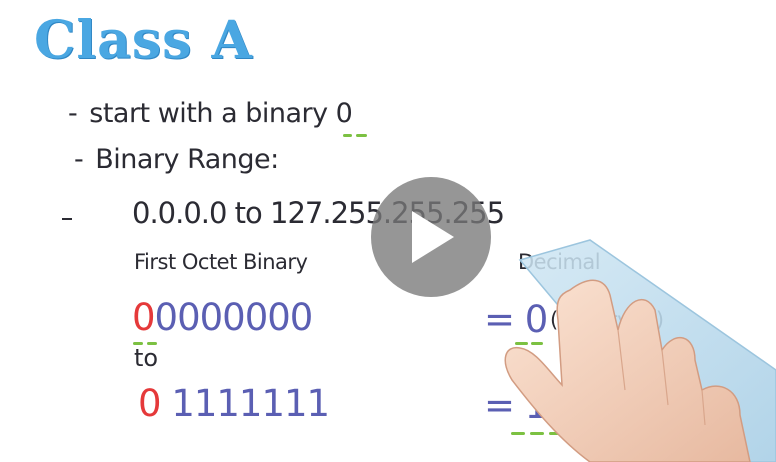 This screenshot has height=462, width=776. I want to click on header-decimal: Decimal, so click(559, 262).